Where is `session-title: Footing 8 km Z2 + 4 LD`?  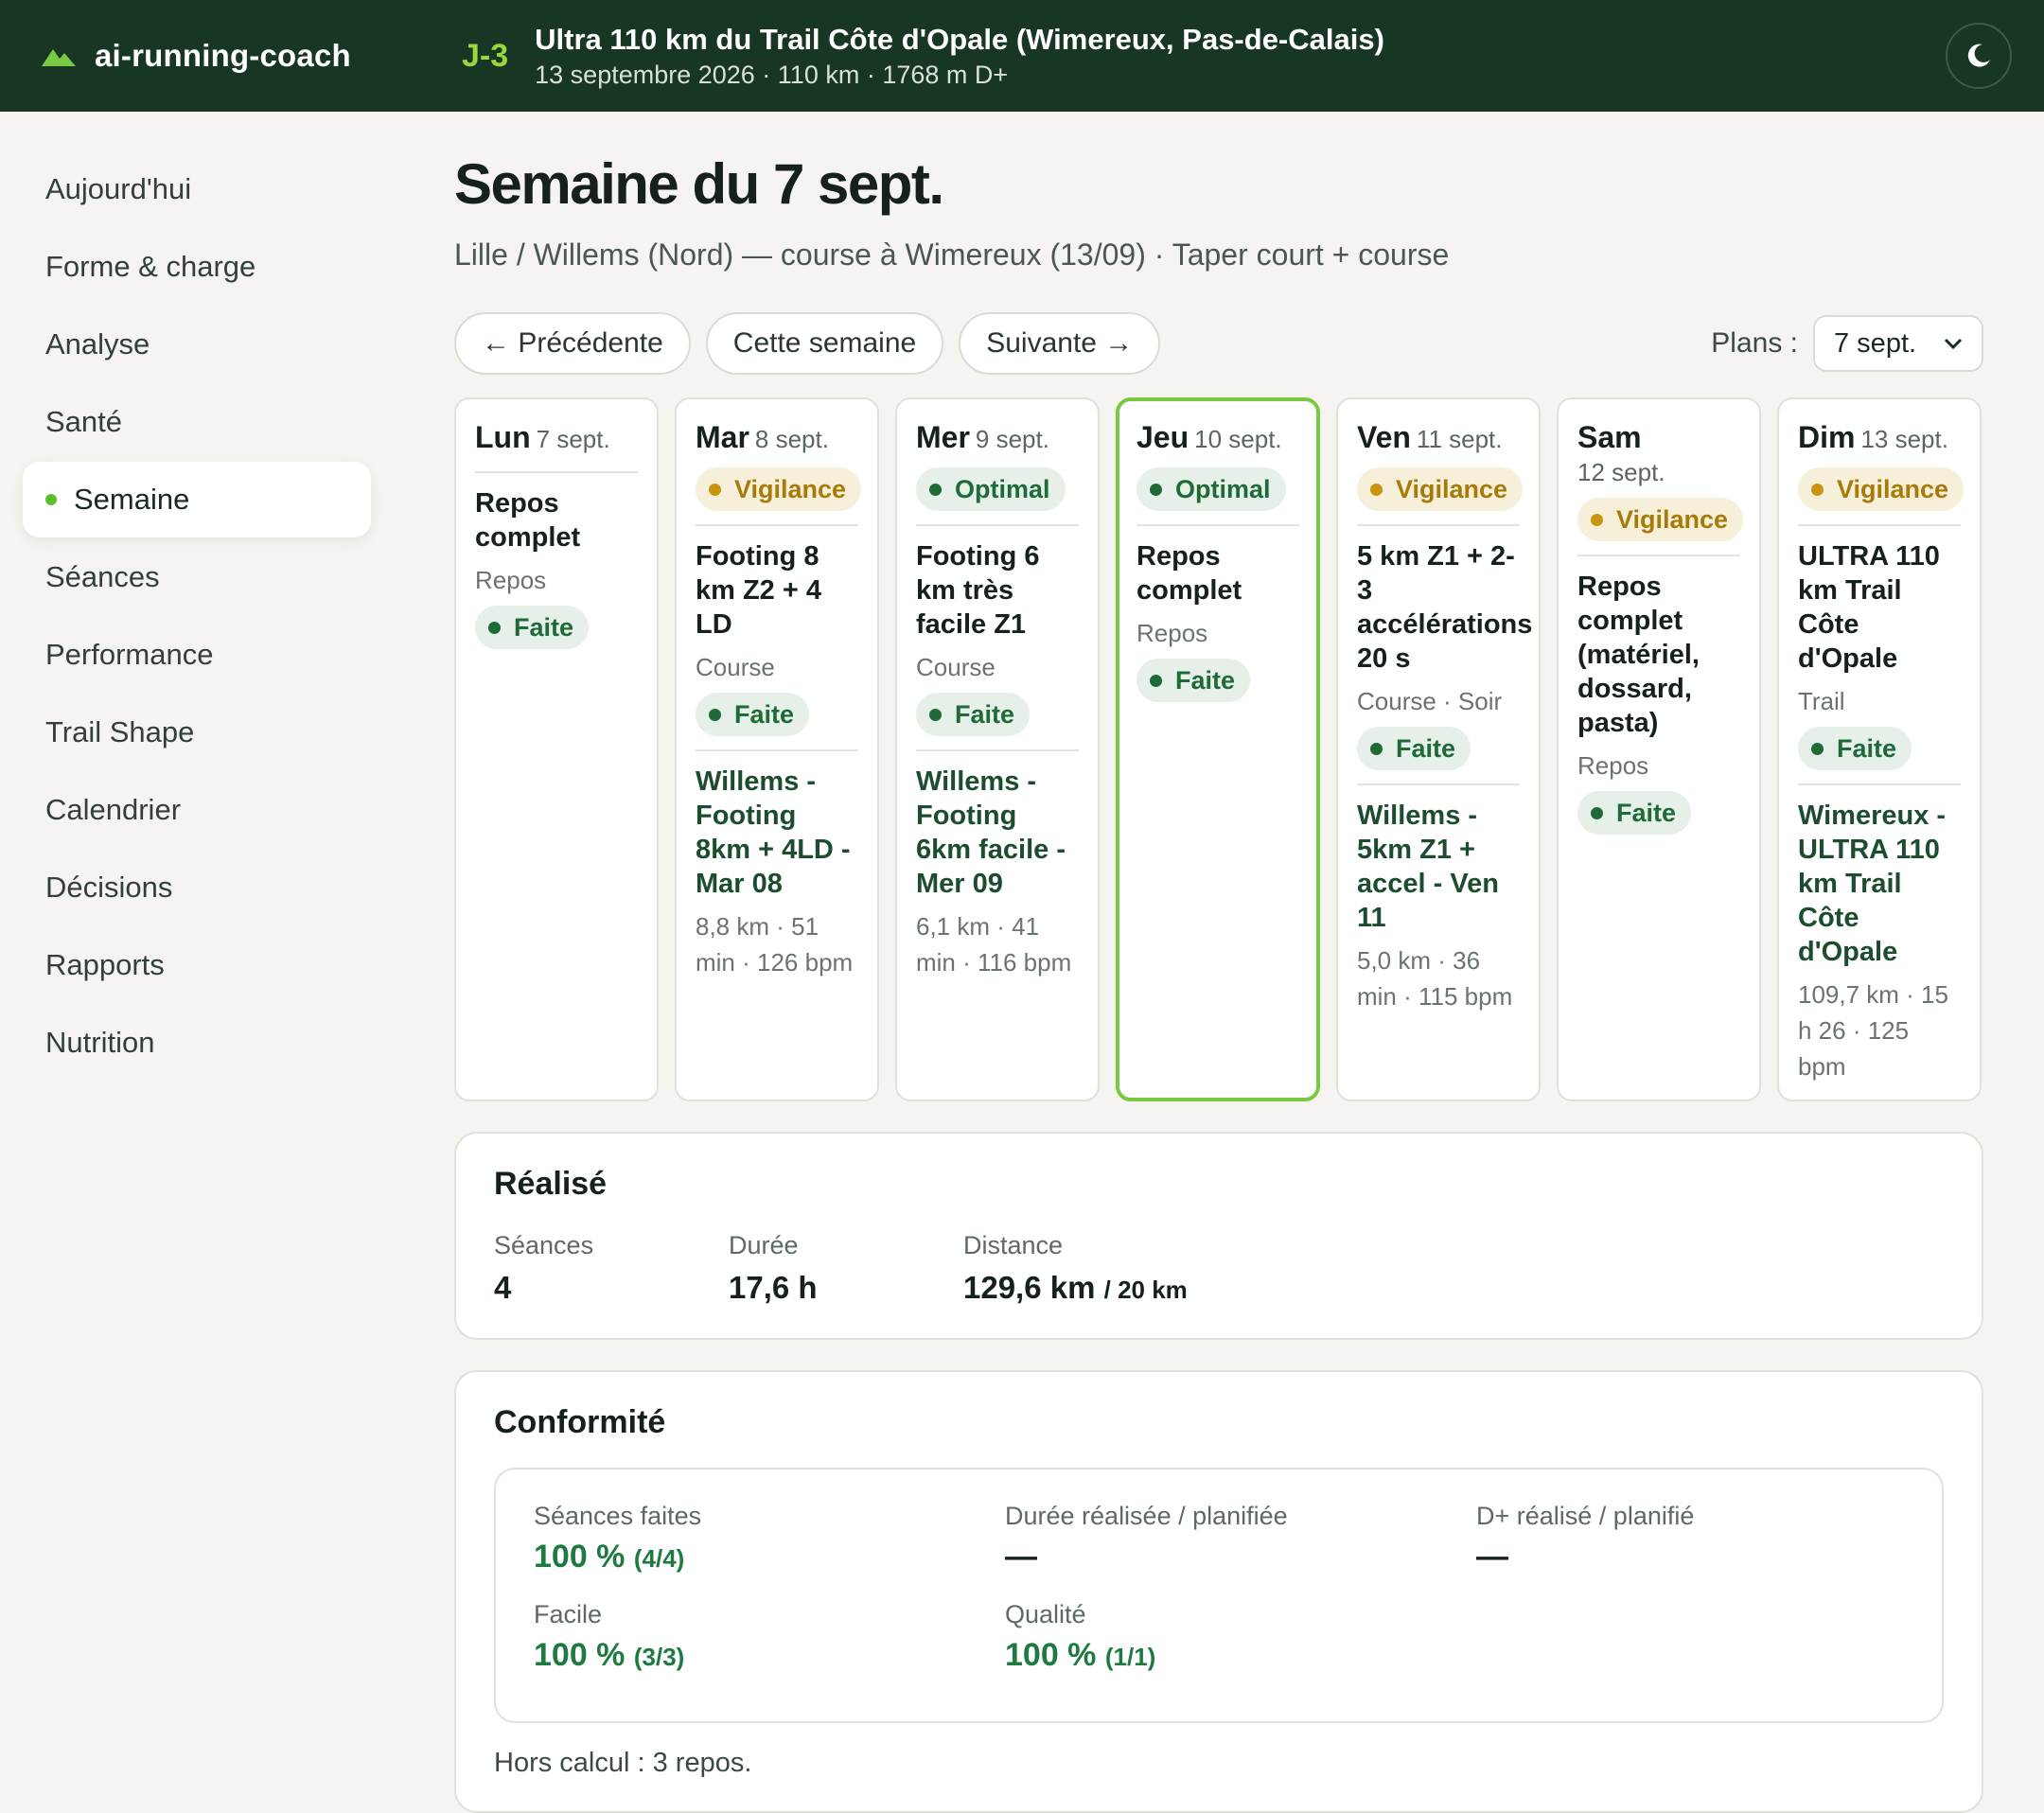
session-title: Footing 8 km Z2 + 4 LD is located at coordinates (777, 590).